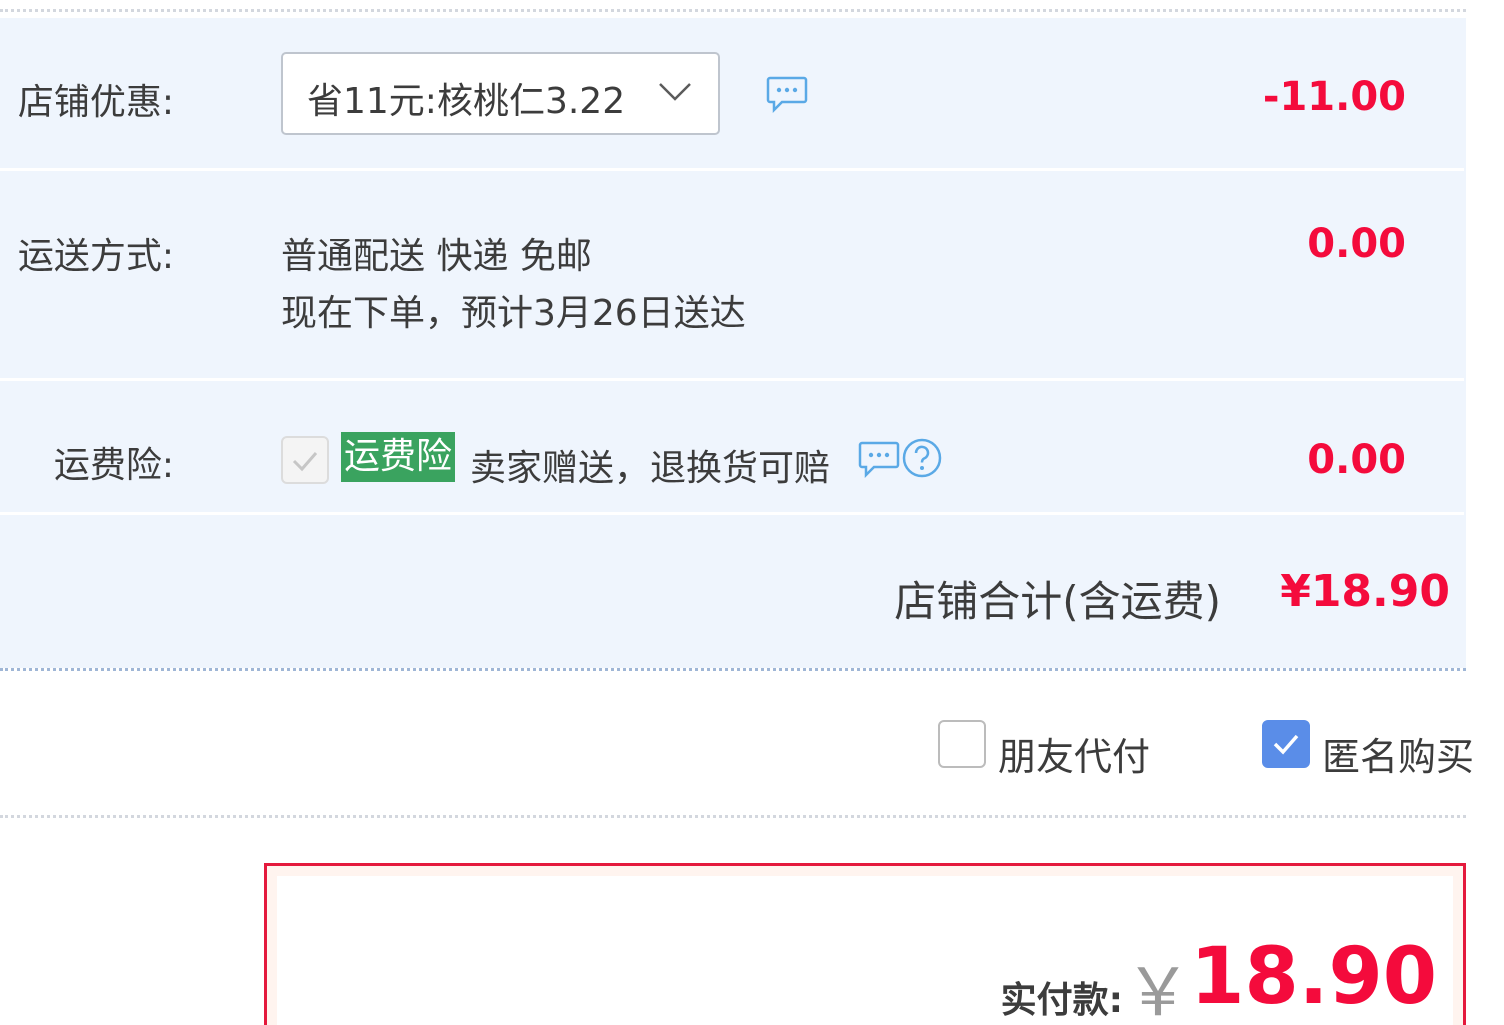 Image resolution: width=1504 pixels, height=1025 pixels. I want to click on anonymous-purchase-label: 匿名购买, so click(1398, 757).